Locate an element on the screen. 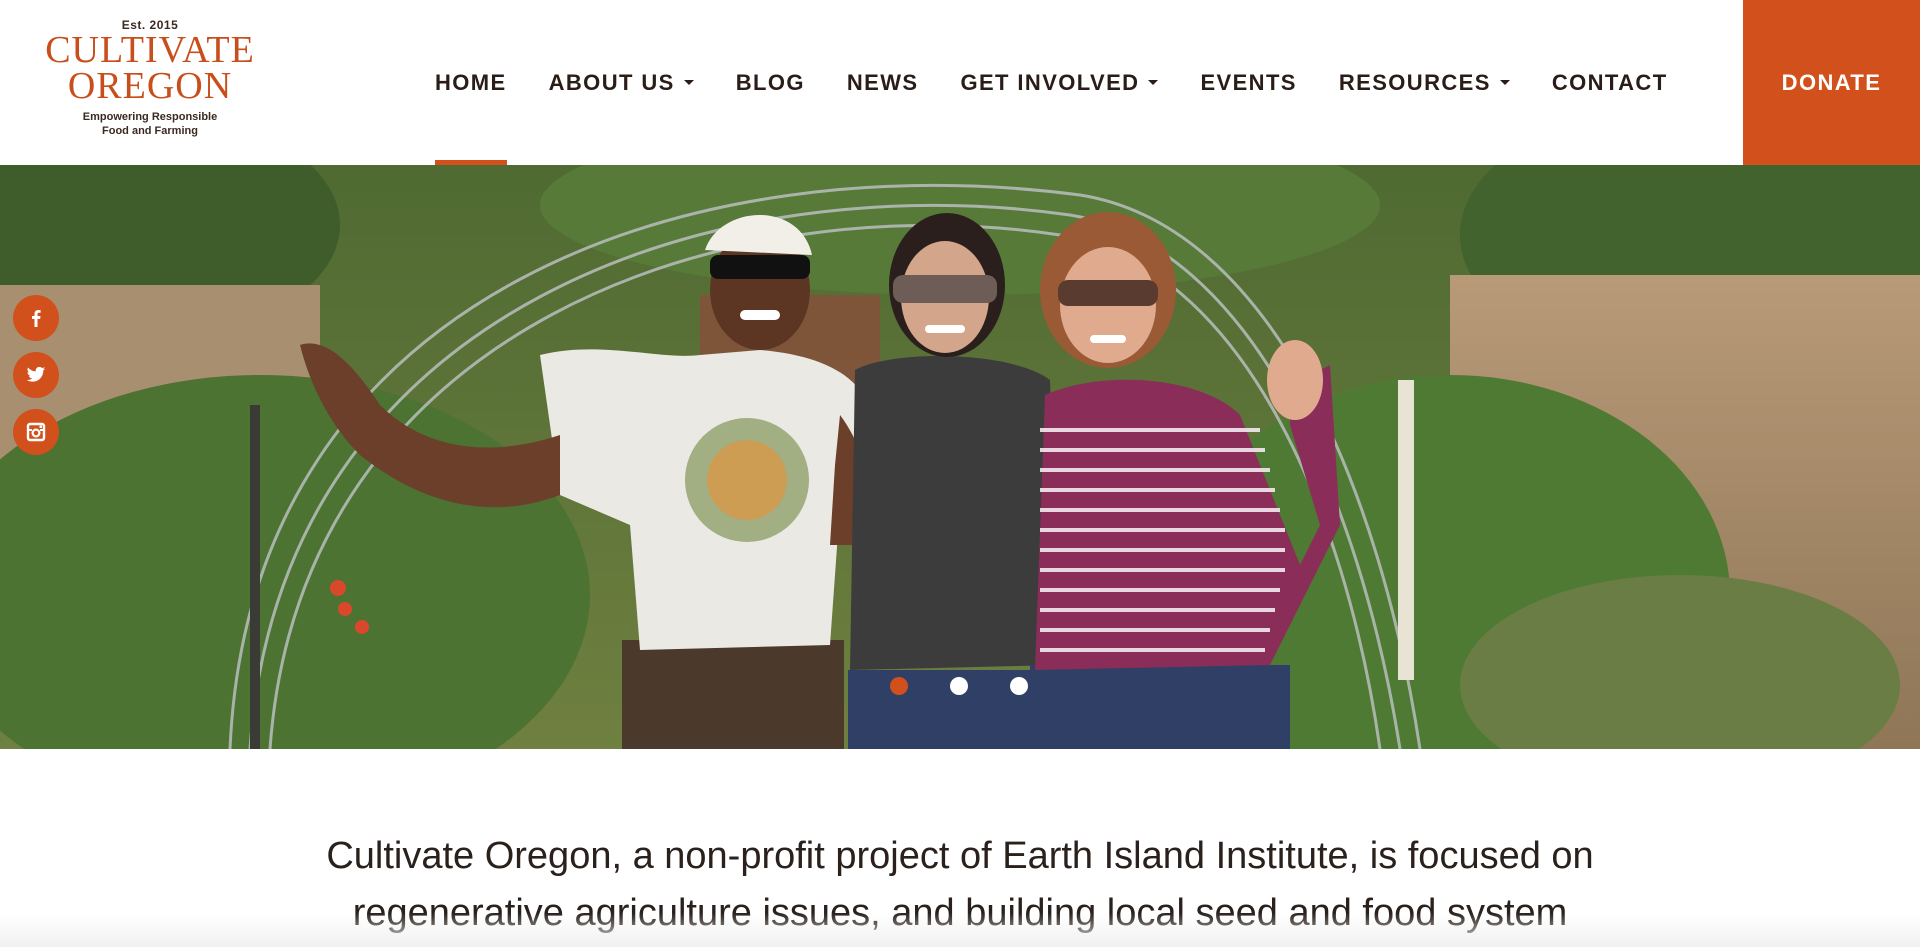 The width and height of the screenshot is (1920, 947). instagram-icon is located at coordinates (36, 432).